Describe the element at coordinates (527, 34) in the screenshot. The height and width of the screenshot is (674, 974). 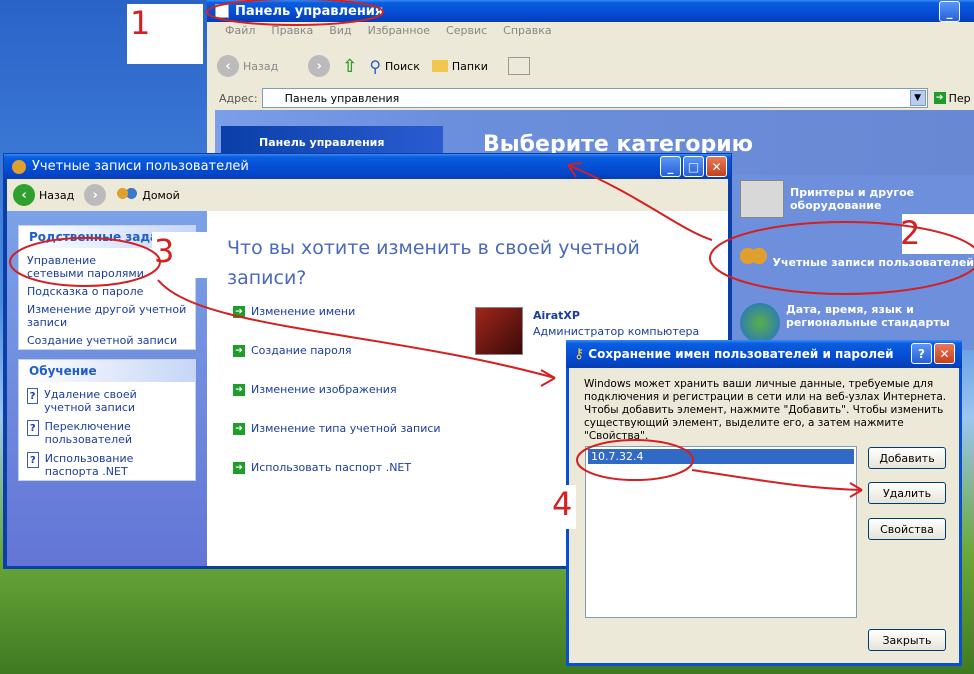
I see `menu-help: Справка` at that location.